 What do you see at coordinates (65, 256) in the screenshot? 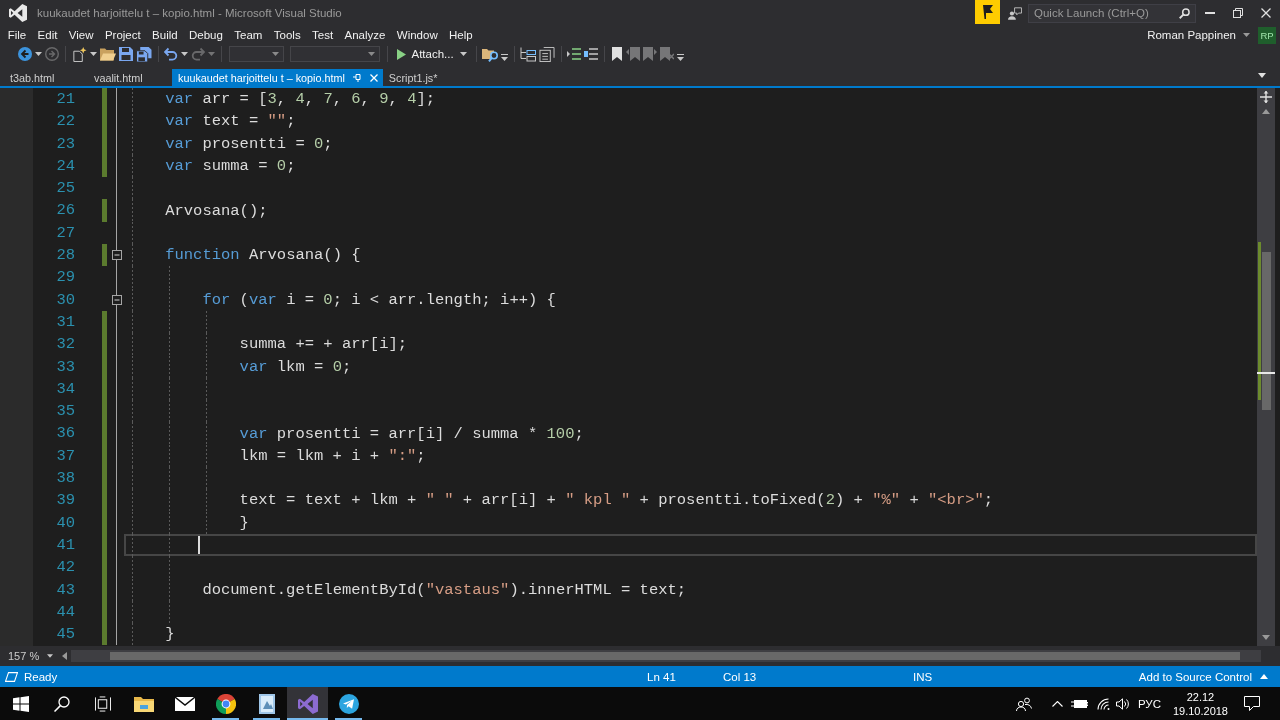
I see `line-number: 28` at bounding box center [65, 256].